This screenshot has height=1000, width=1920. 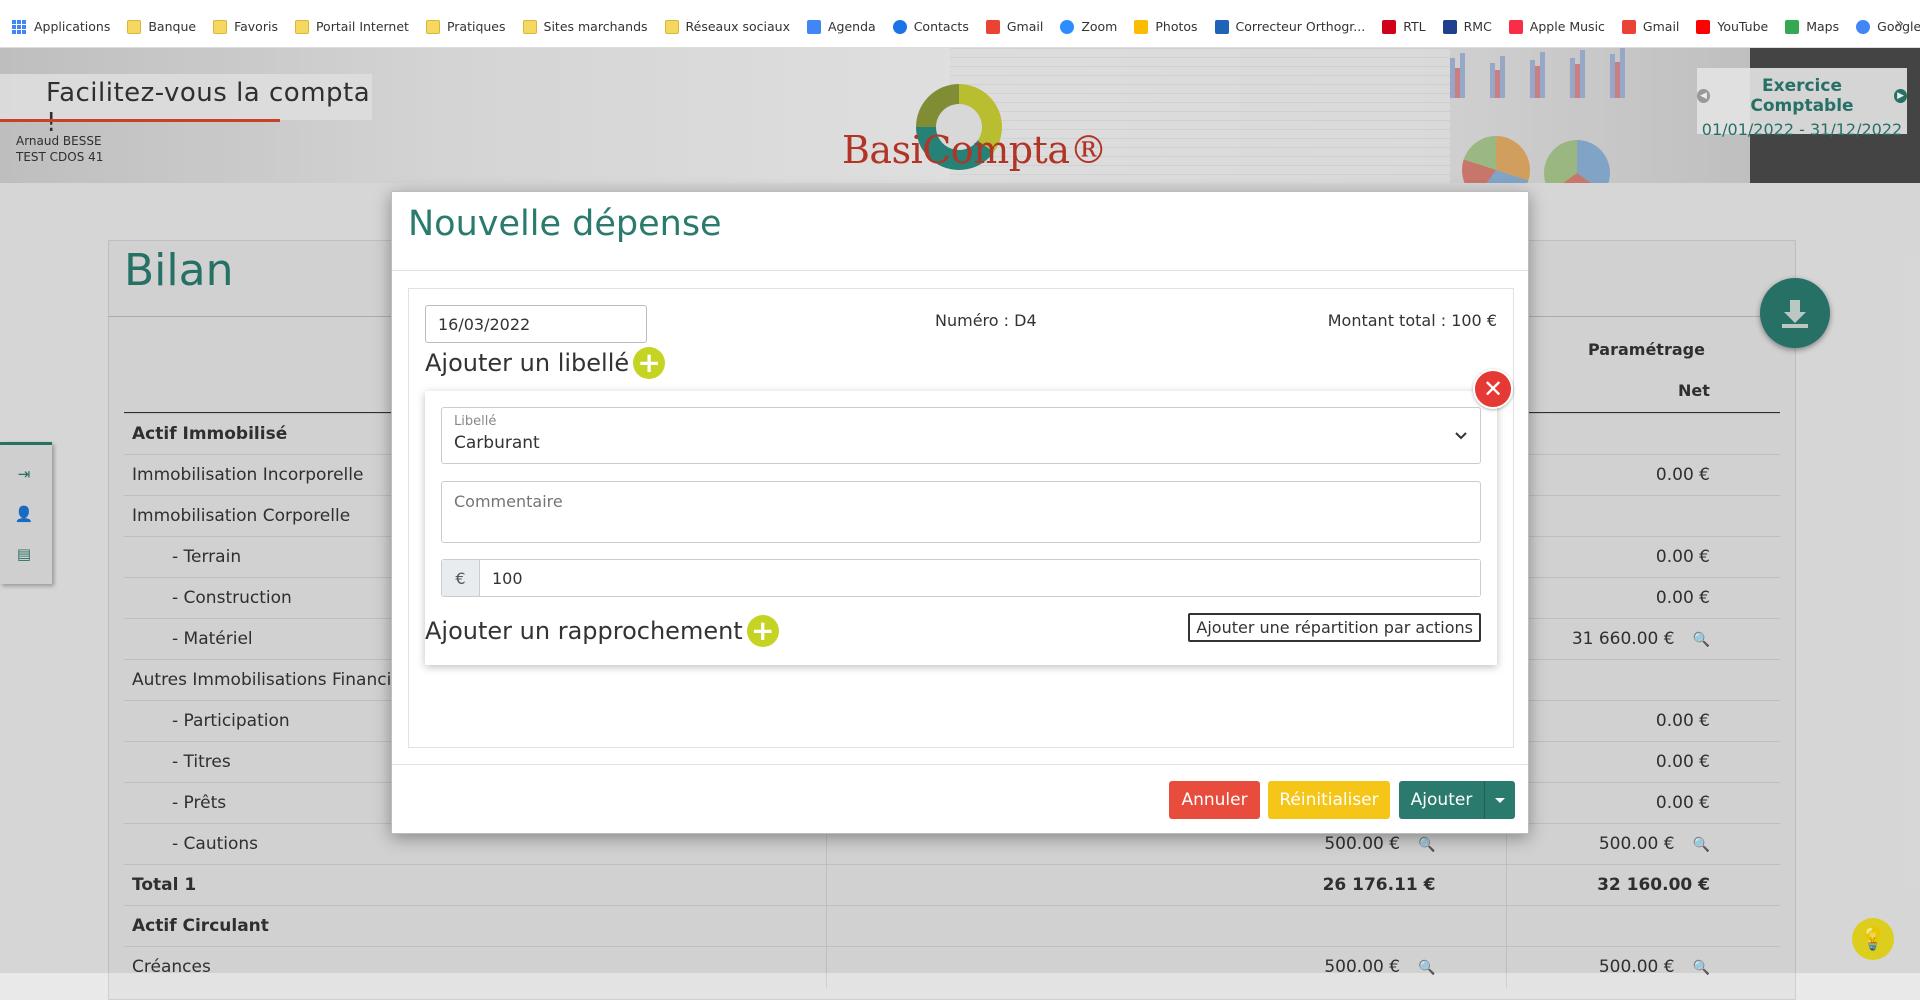 I want to click on caret-down-icon, so click(x=1500, y=800).